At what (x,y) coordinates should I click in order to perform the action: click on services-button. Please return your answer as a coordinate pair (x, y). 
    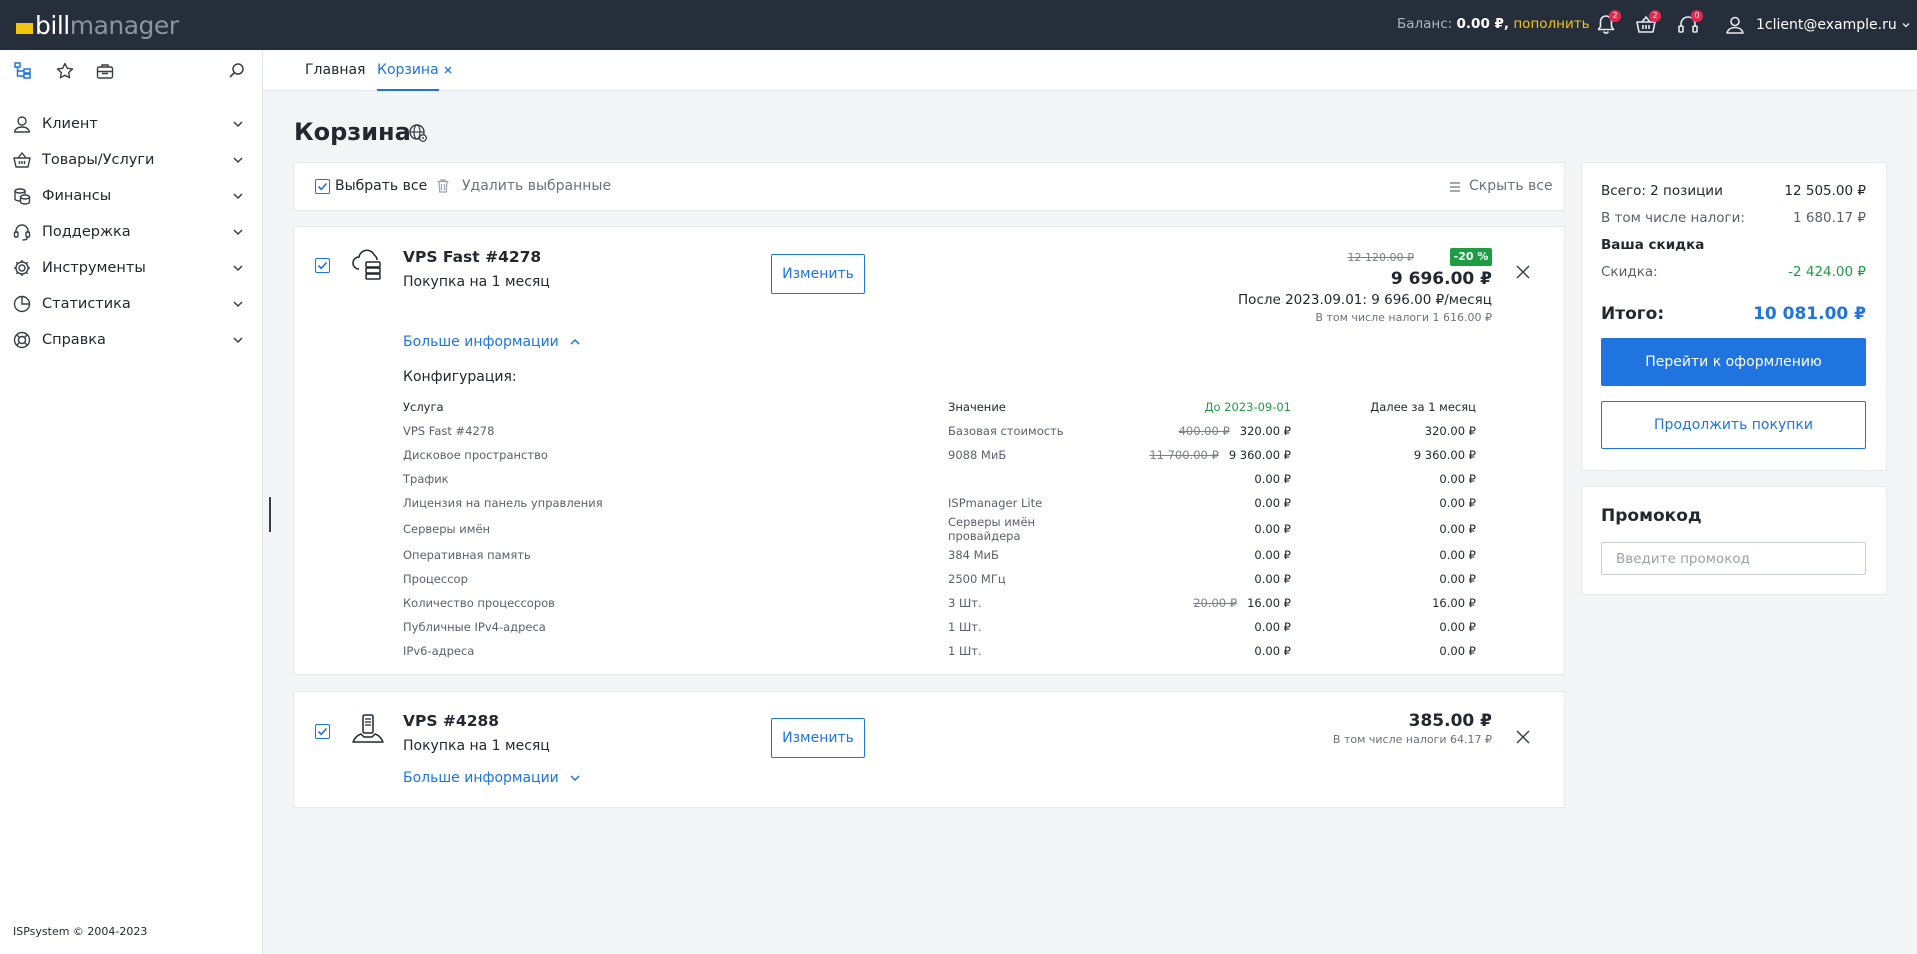
    Looking at the image, I should click on (105, 71).